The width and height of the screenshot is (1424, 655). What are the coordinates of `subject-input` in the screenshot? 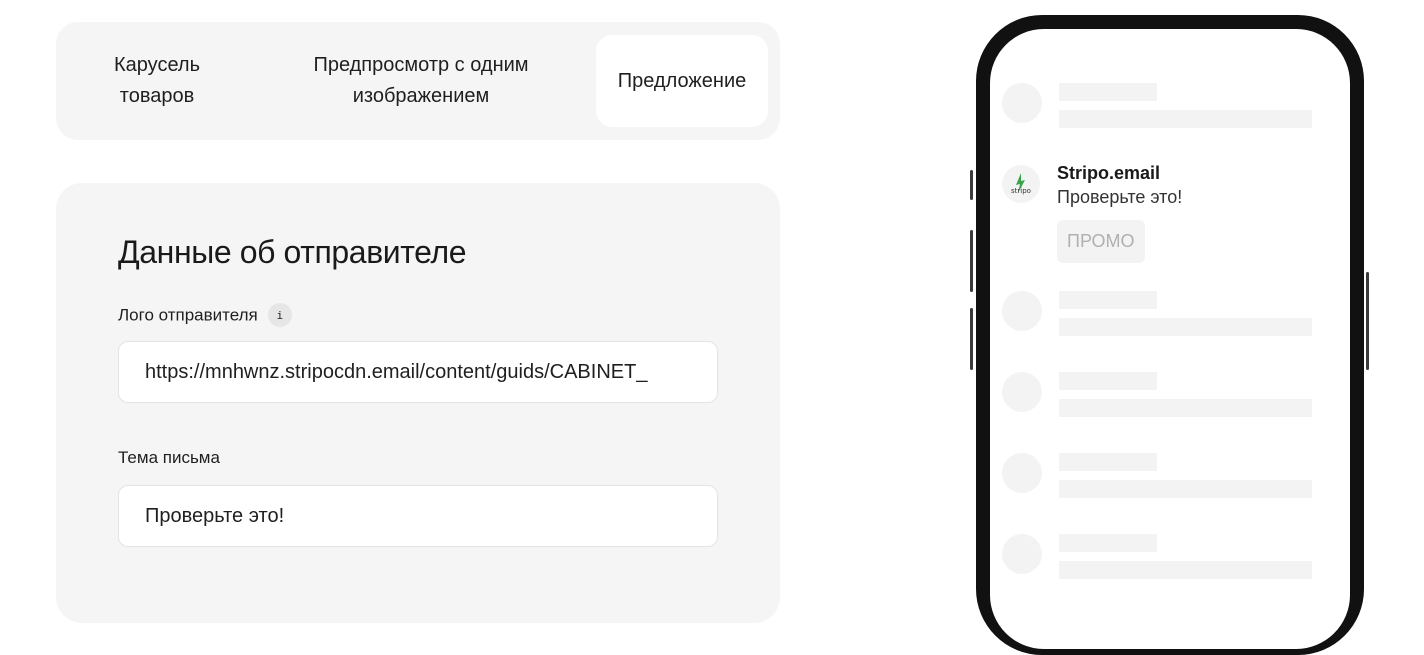 It's located at (418, 516).